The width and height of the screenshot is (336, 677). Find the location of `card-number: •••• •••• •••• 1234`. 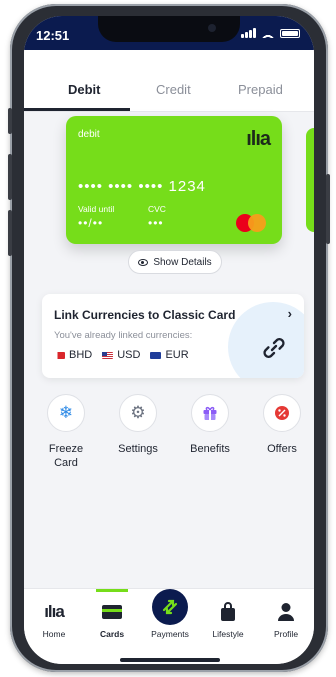

card-number: •••• •••• •••• 1234 is located at coordinates (142, 186).